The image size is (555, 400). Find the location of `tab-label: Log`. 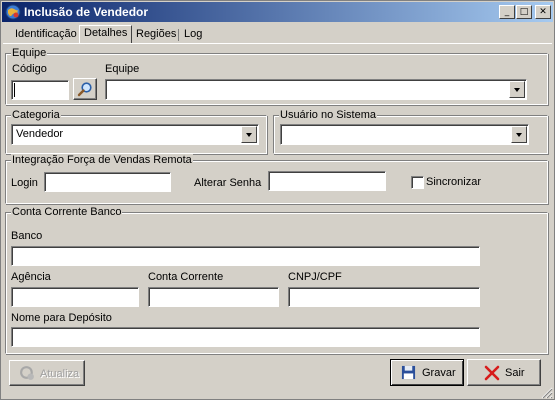

tab-label: Log is located at coordinates (193, 34).